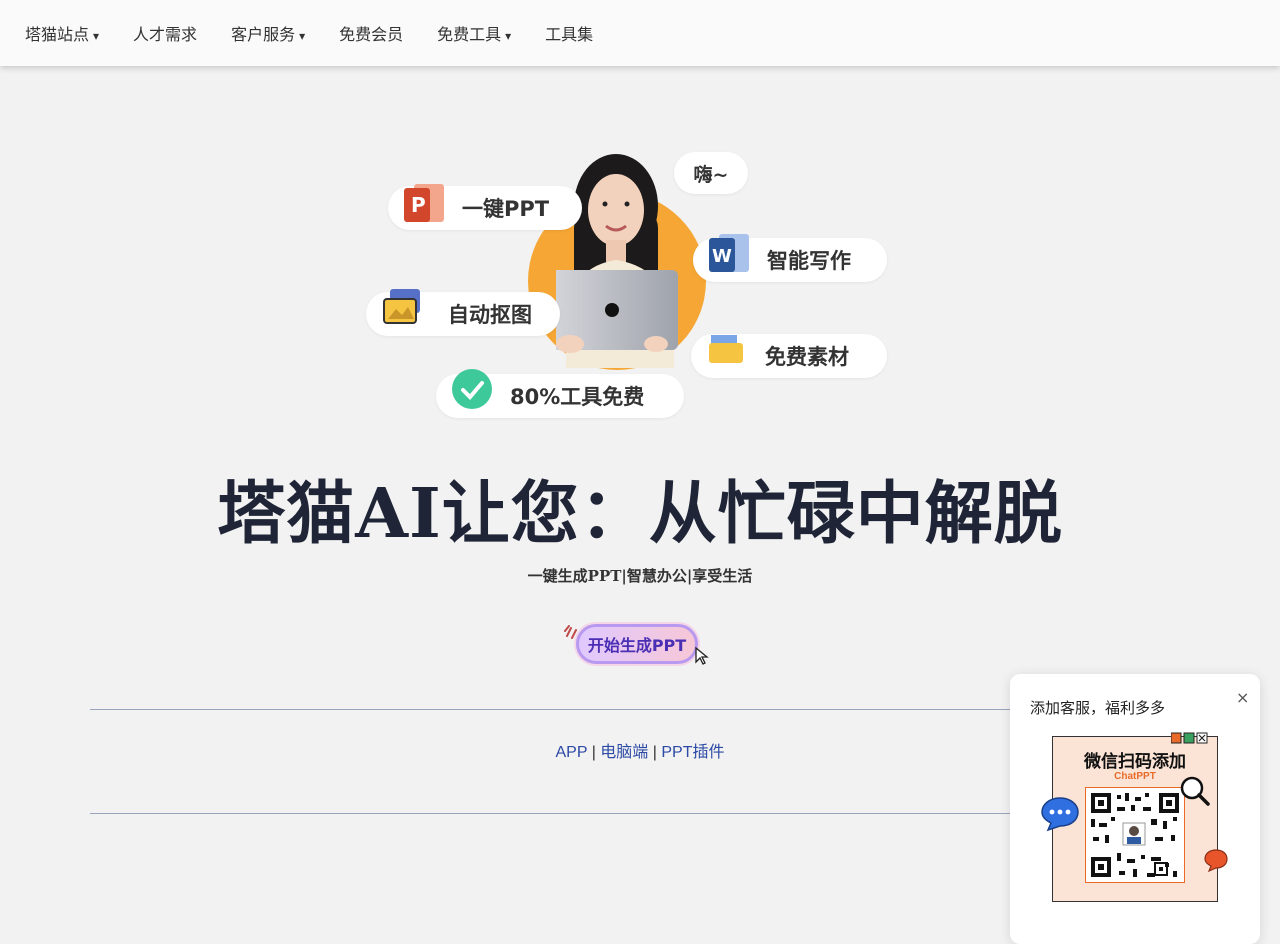  Describe the element at coordinates (807, 357) in the screenshot. I see `feature-materials-label: 免费素材` at that location.